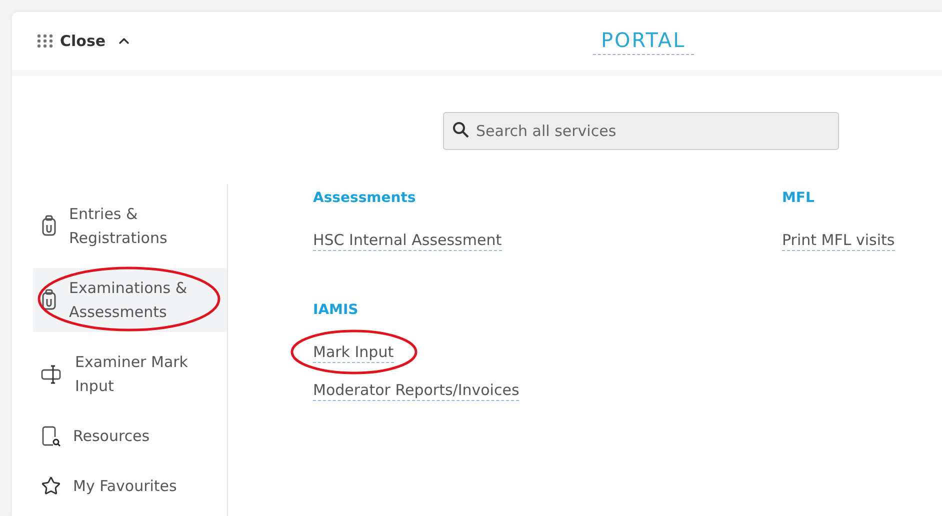  I want to click on grid-icon, so click(45, 41).